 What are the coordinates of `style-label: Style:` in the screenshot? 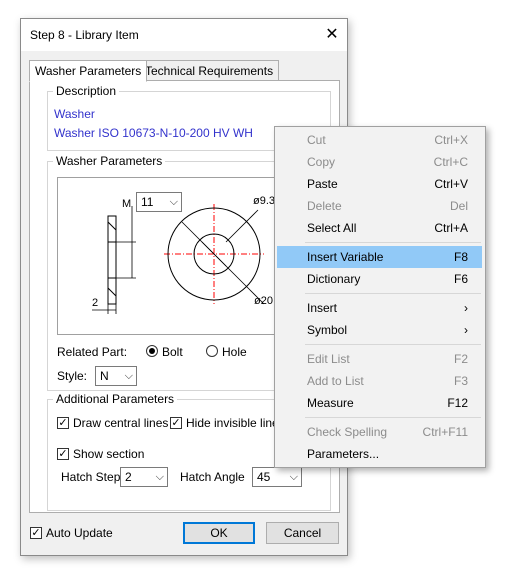 It's located at (72, 376).